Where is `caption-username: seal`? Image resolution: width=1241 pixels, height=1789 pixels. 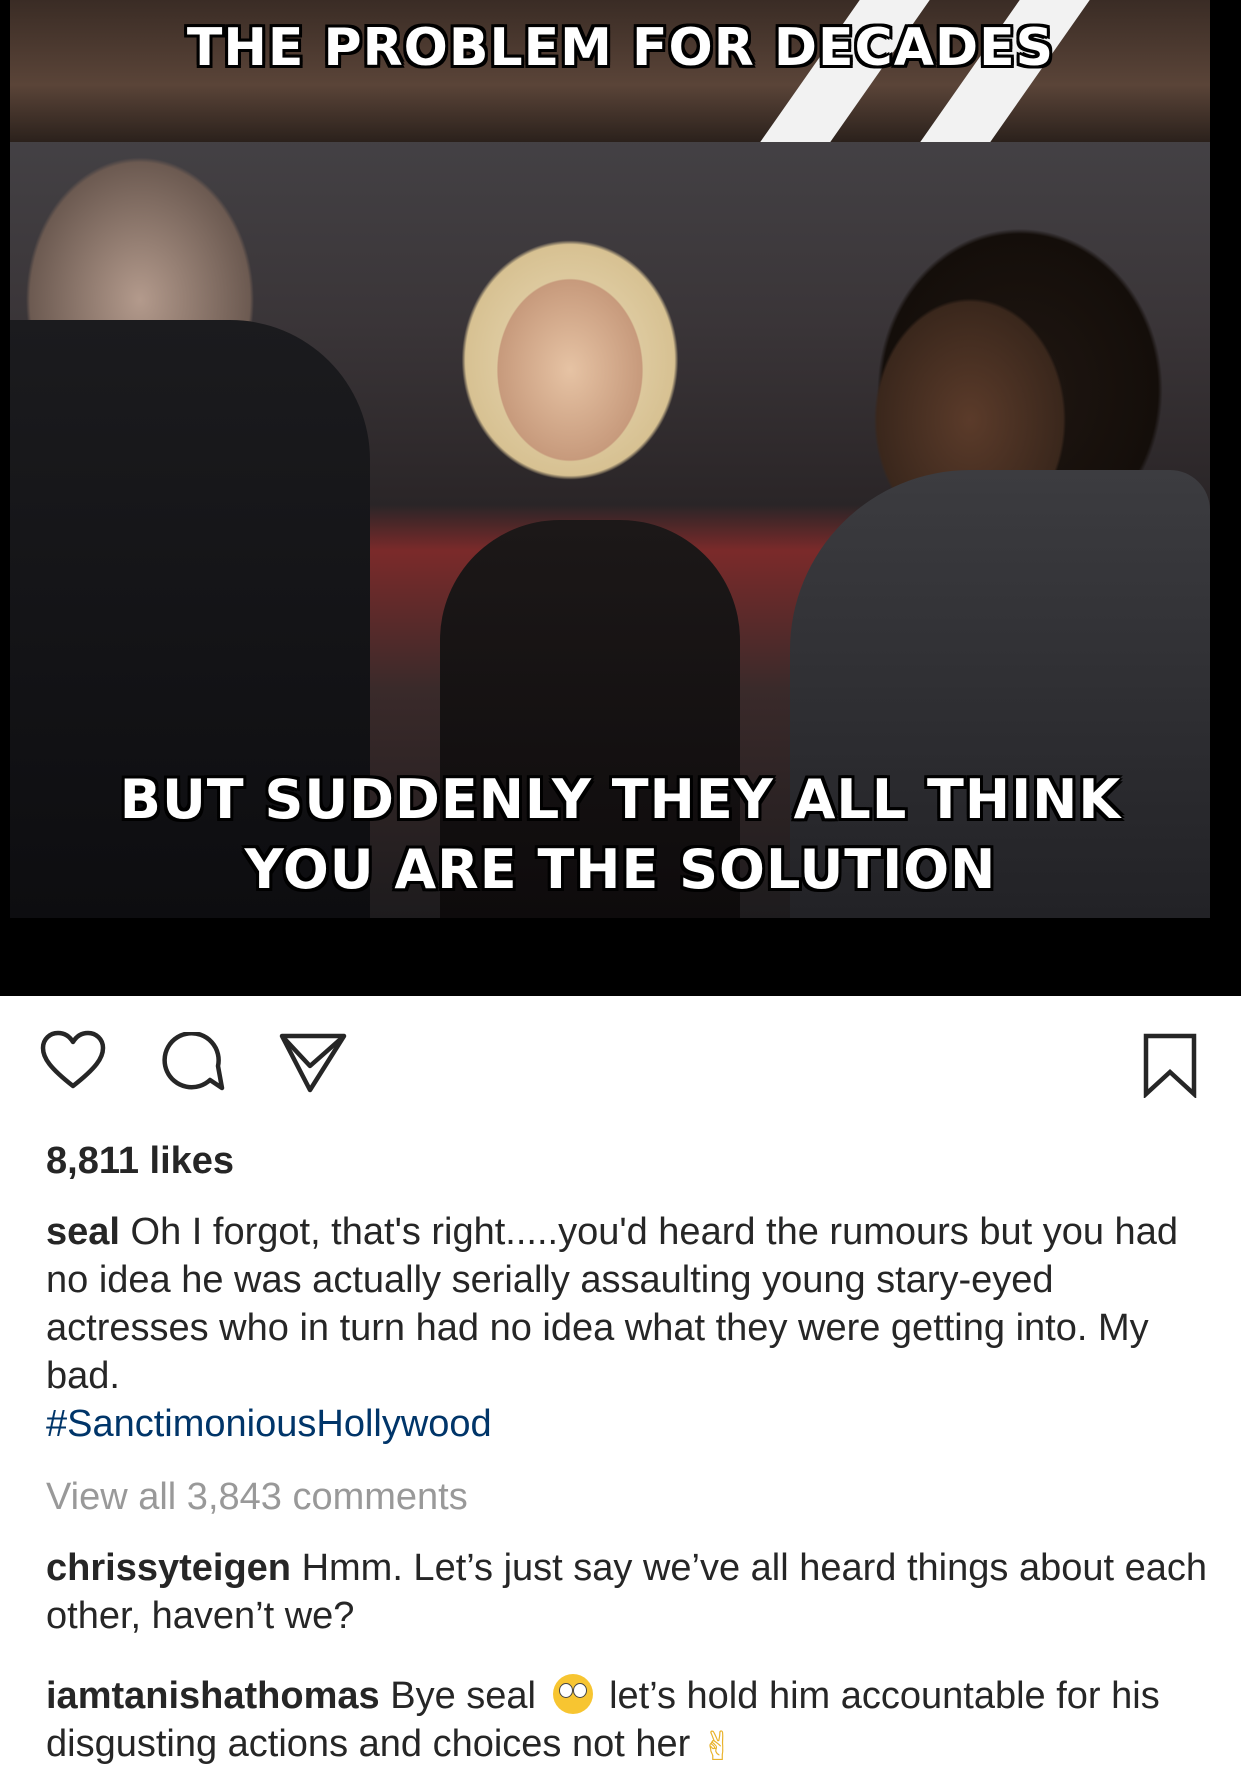 caption-username: seal is located at coordinates (83, 1232).